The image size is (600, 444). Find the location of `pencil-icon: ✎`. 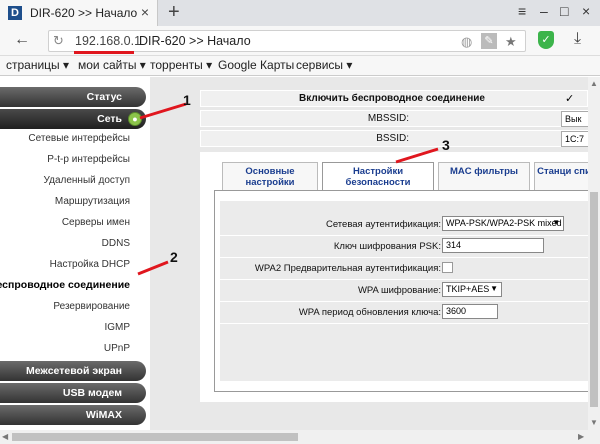

pencil-icon: ✎ is located at coordinates (489, 41).